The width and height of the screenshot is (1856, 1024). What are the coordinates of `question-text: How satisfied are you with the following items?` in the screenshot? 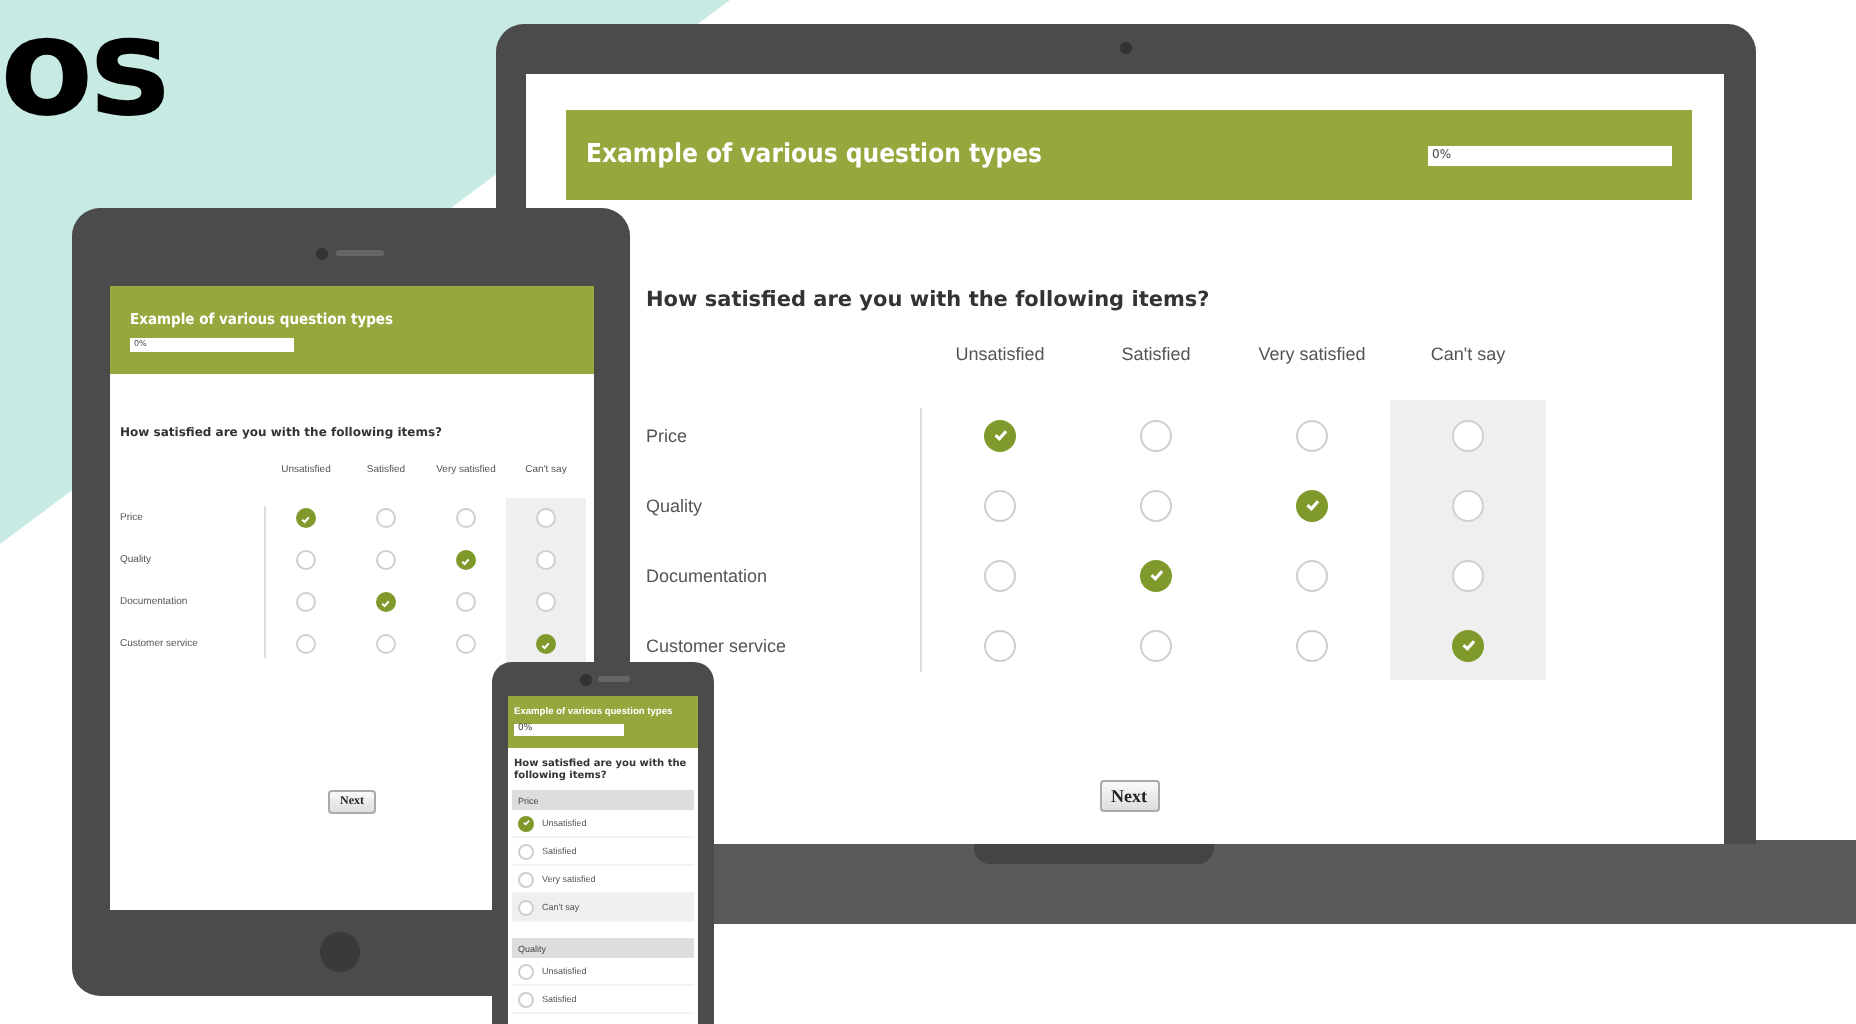 It's located at (929, 300).